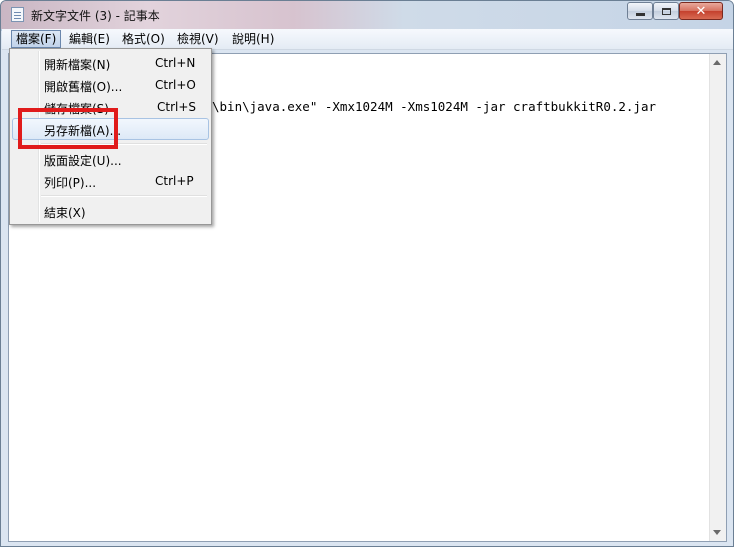 The width and height of the screenshot is (734, 547). What do you see at coordinates (198, 39) in the screenshot?
I see `menu-view: 檢視(V)` at bounding box center [198, 39].